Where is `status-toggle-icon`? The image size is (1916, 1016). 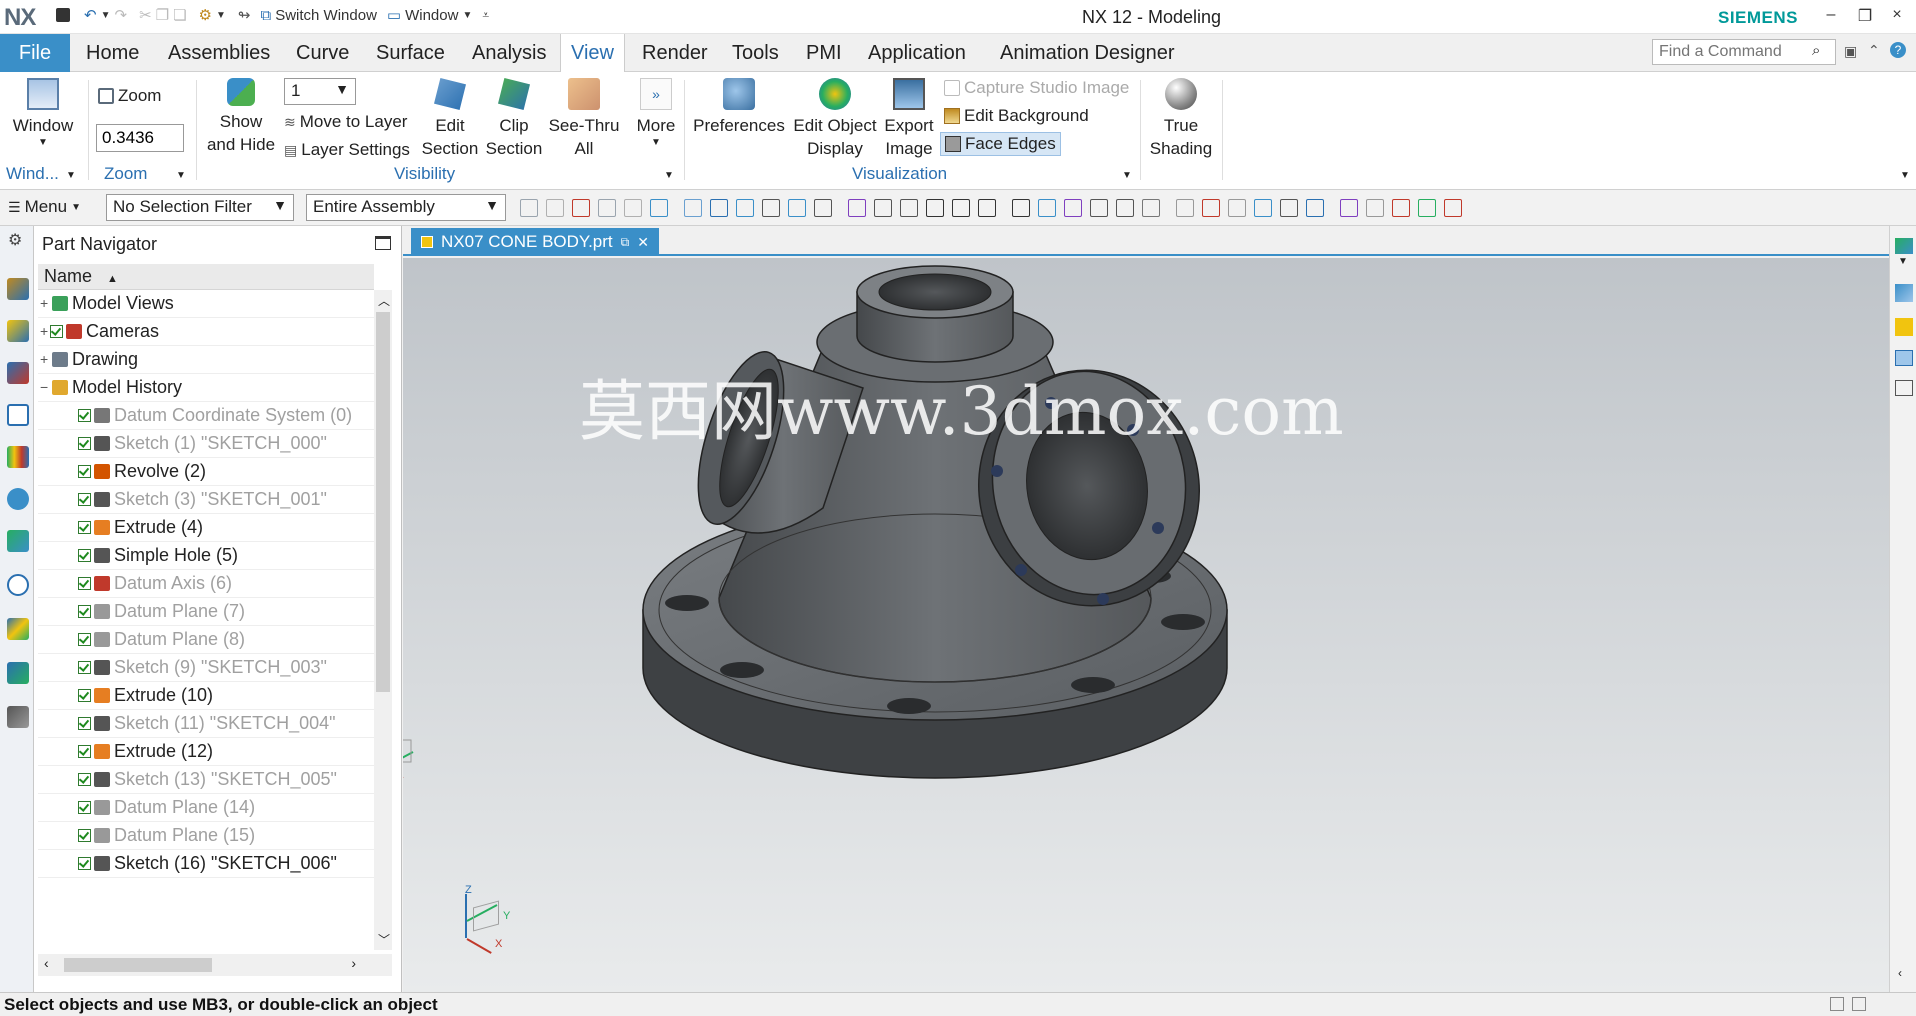 status-toggle-icon is located at coordinates (1859, 1004).